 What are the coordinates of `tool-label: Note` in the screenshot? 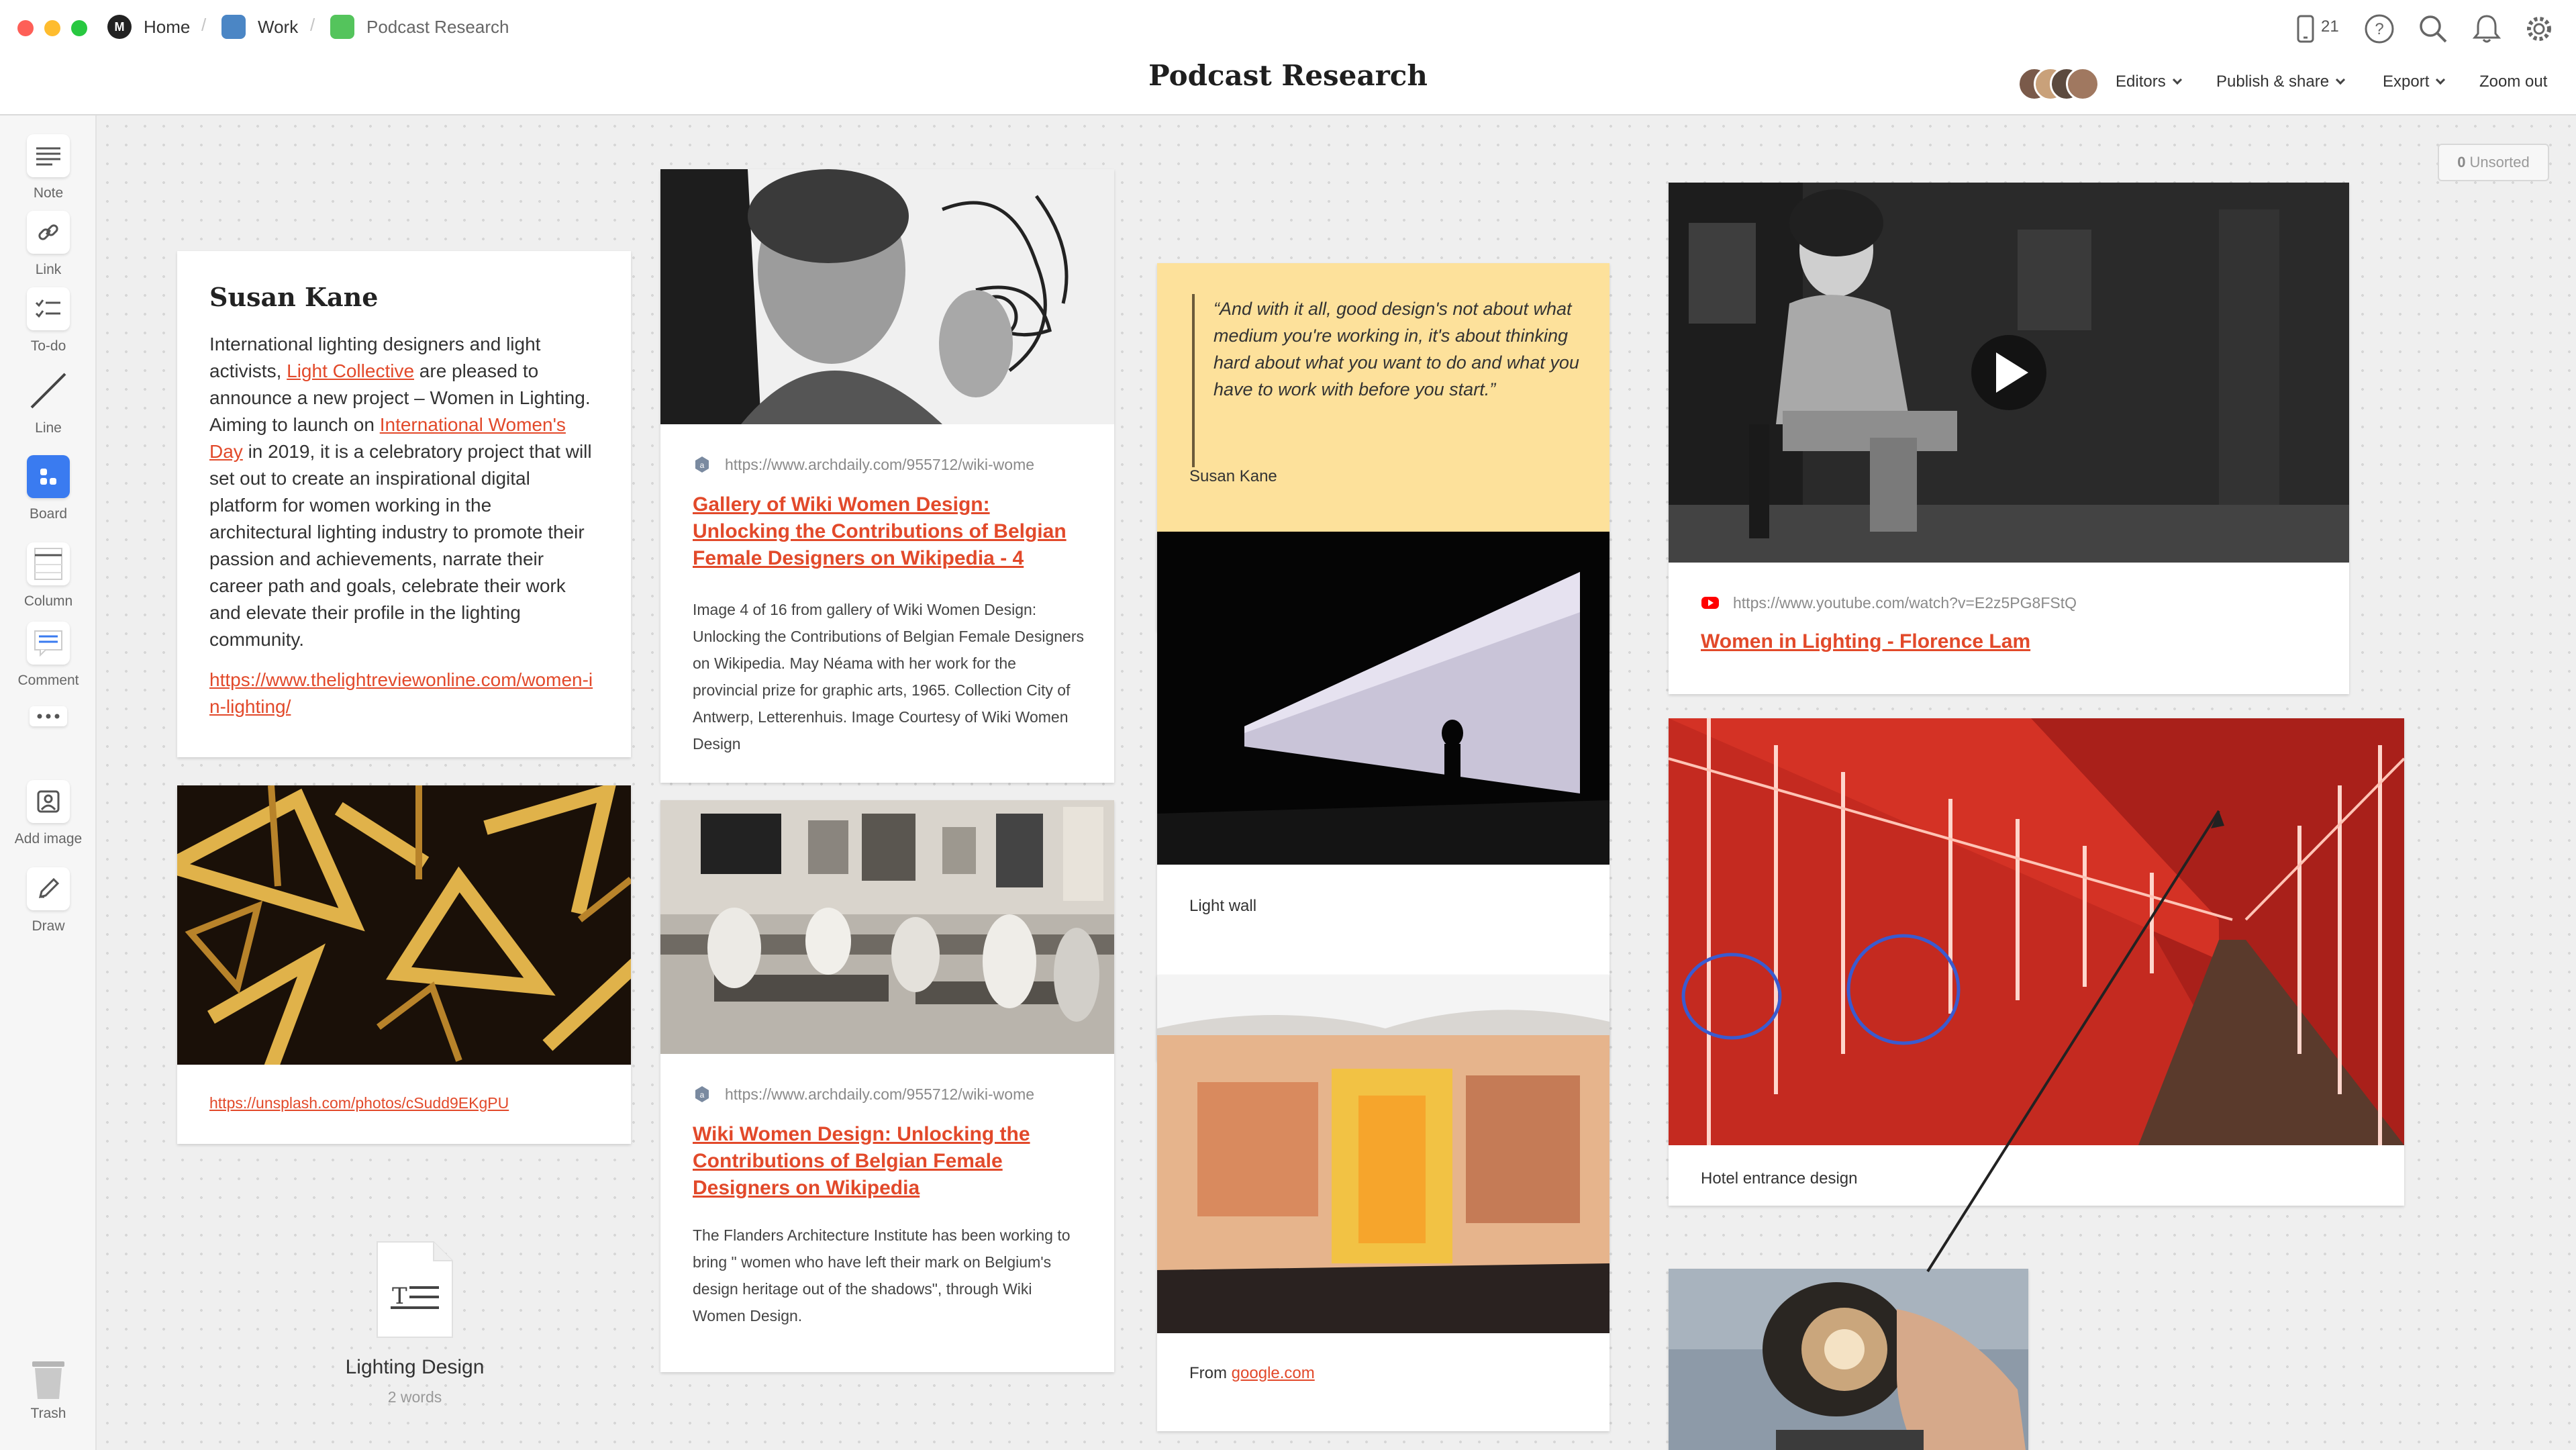 It's located at (48, 193).